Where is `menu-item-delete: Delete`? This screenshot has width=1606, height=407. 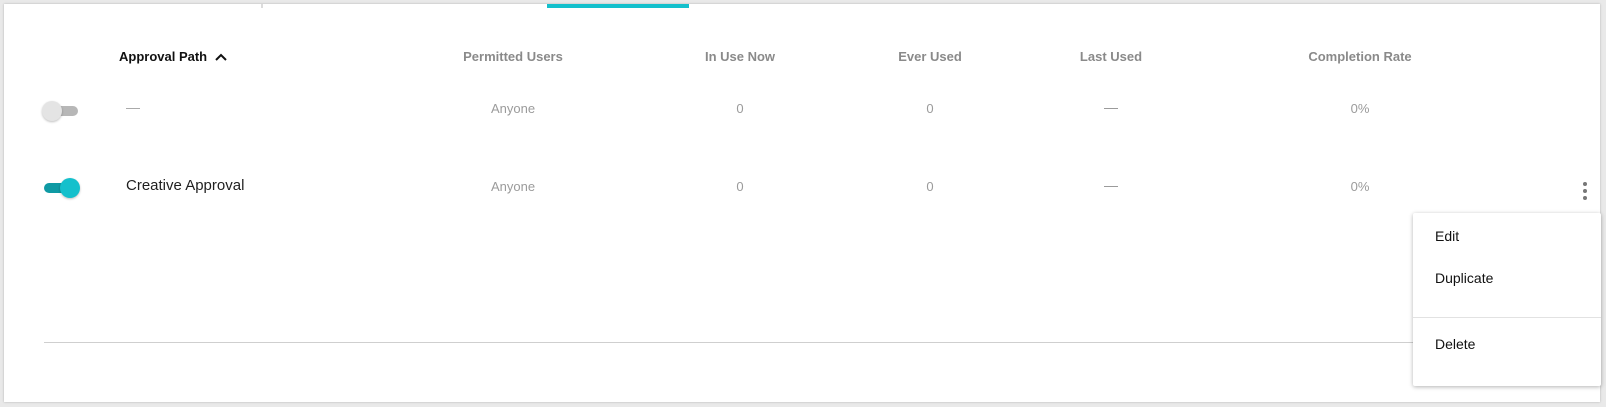 menu-item-delete: Delete is located at coordinates (1455, 344).